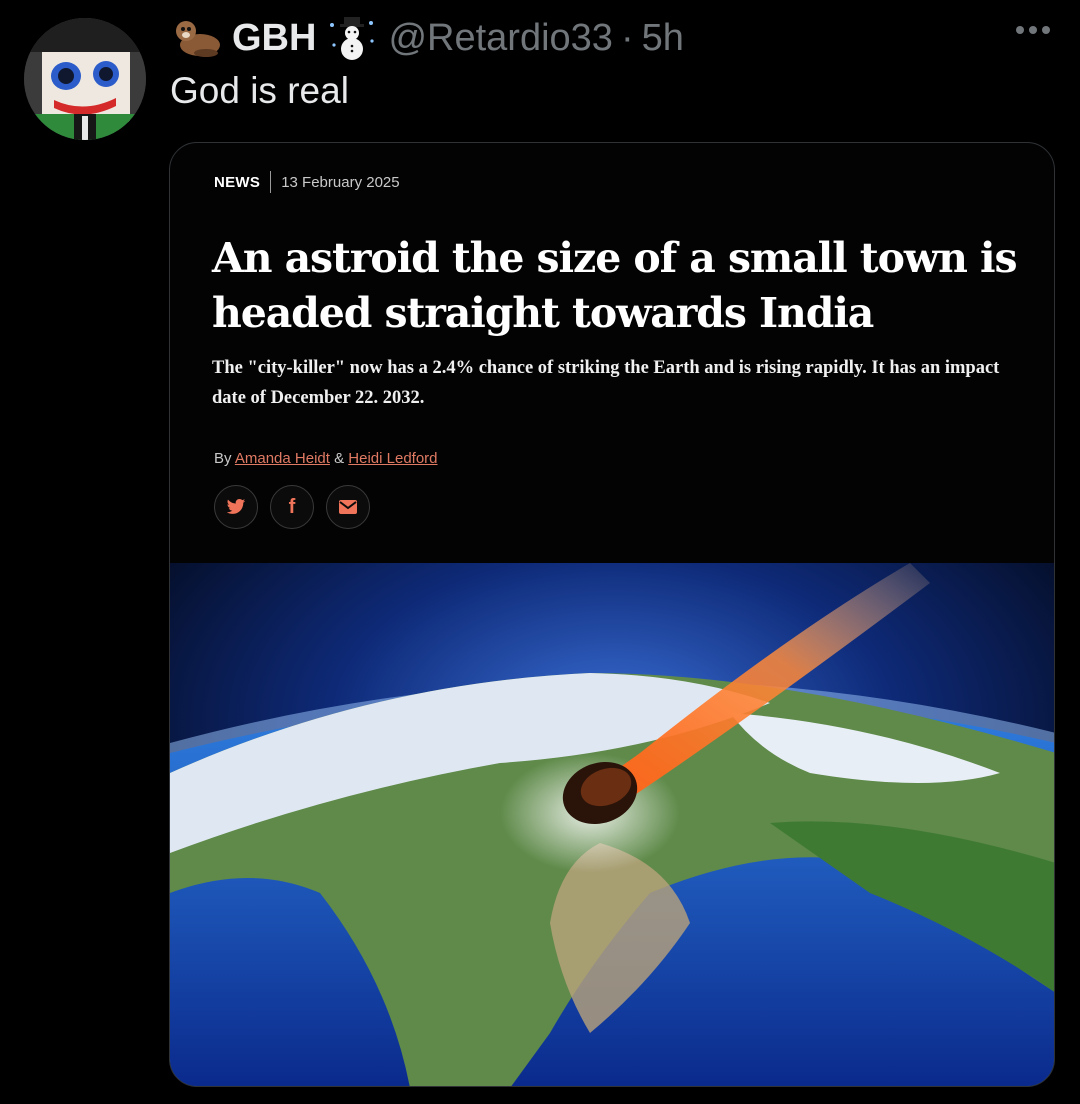 The height and width of the screenshot is (1104, 1080). Describe the element at coordinates (196, 38) in the screenshot. I see `otter-emoji-icon` at that location.